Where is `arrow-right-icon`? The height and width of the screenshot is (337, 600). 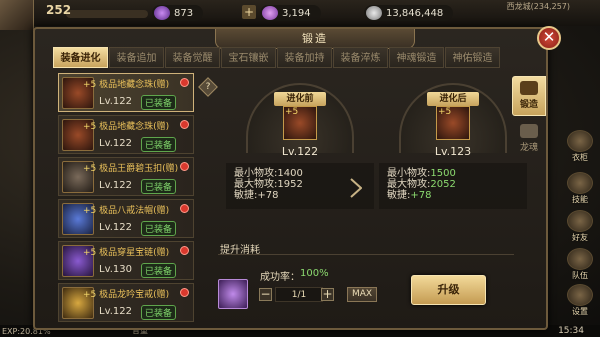
arrow-right-icon is located at coordinates (356, 188).